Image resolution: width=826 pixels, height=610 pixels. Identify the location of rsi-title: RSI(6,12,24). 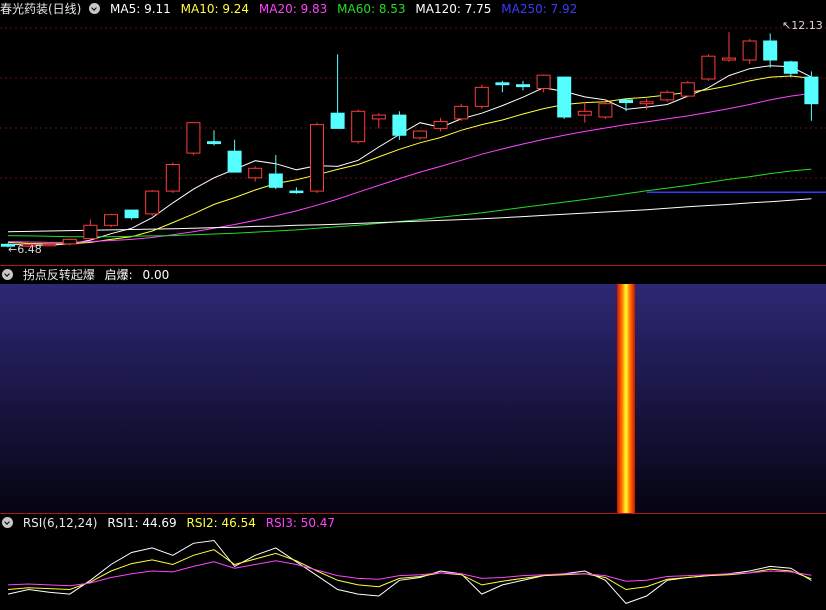
(60, 523).